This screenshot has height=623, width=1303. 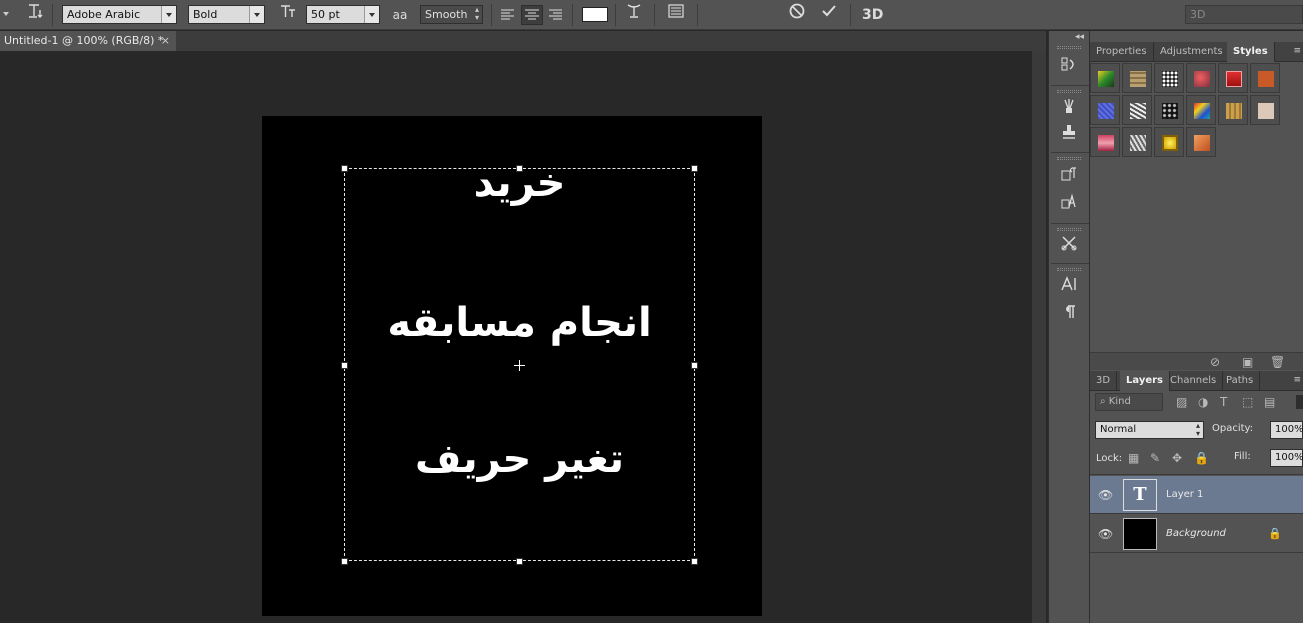 I want to click on lock-position-icon: ✥, so click(x=1177, y=458).